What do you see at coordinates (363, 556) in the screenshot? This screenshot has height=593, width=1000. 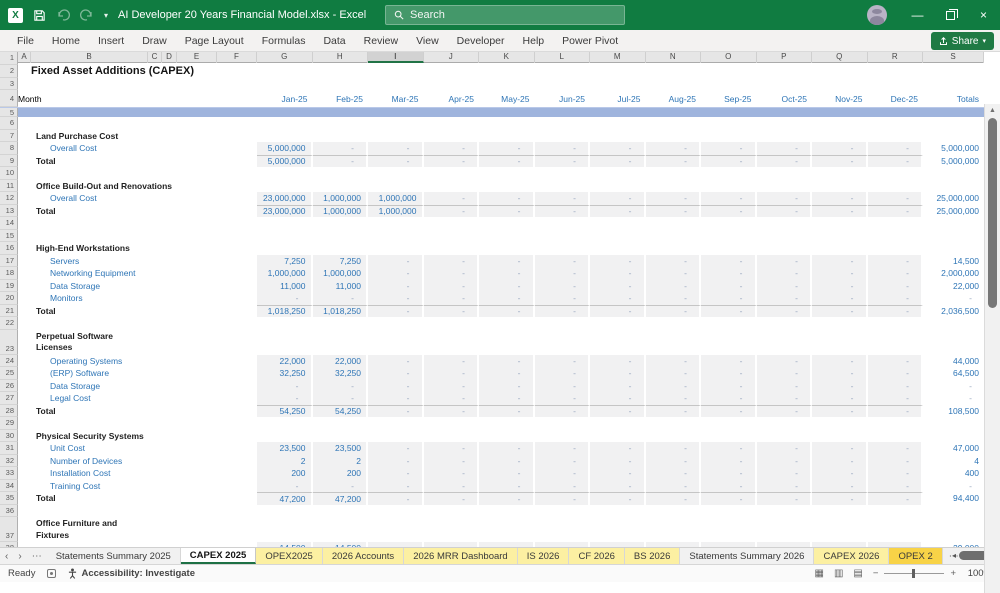 I see `sheet-tab-2026-accounts: 2026 Accounts` at bounding box center [363, 556].